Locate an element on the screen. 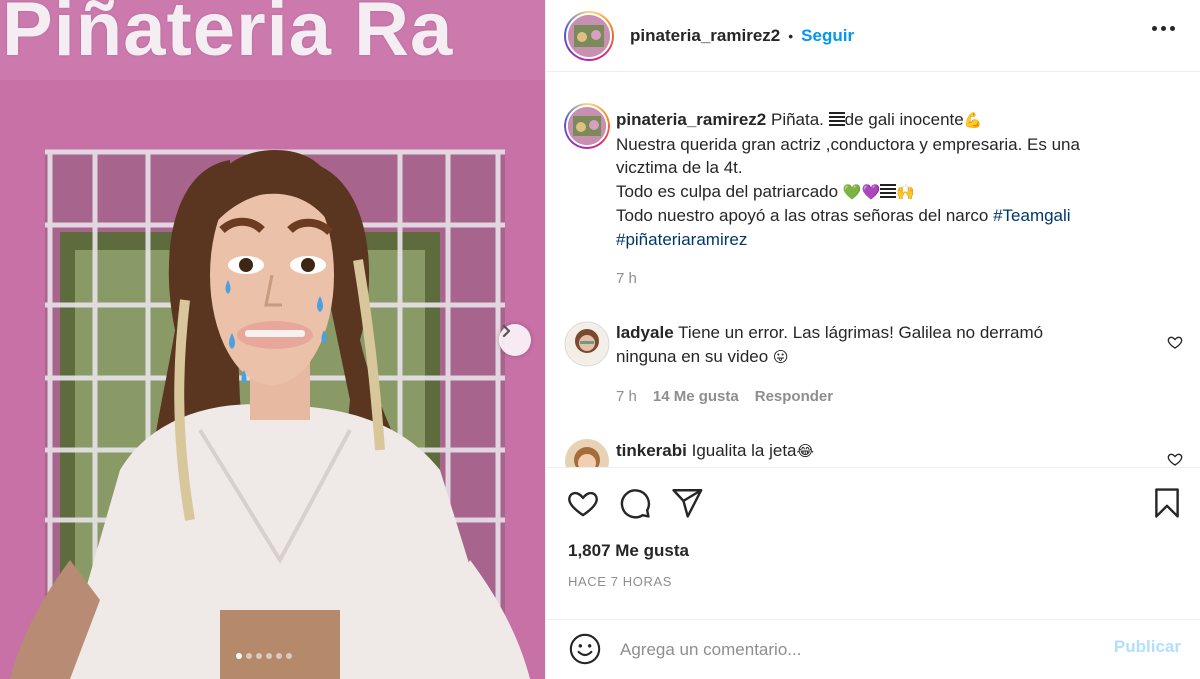 Image resolution: width=1200 pixels, height=679 pixels. comment-line2: ninguna en su video is located at coordinates (694, 356).